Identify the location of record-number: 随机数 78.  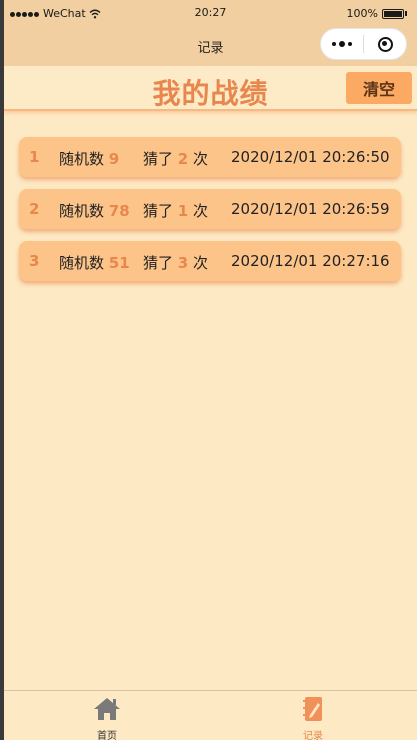
(94, 210).